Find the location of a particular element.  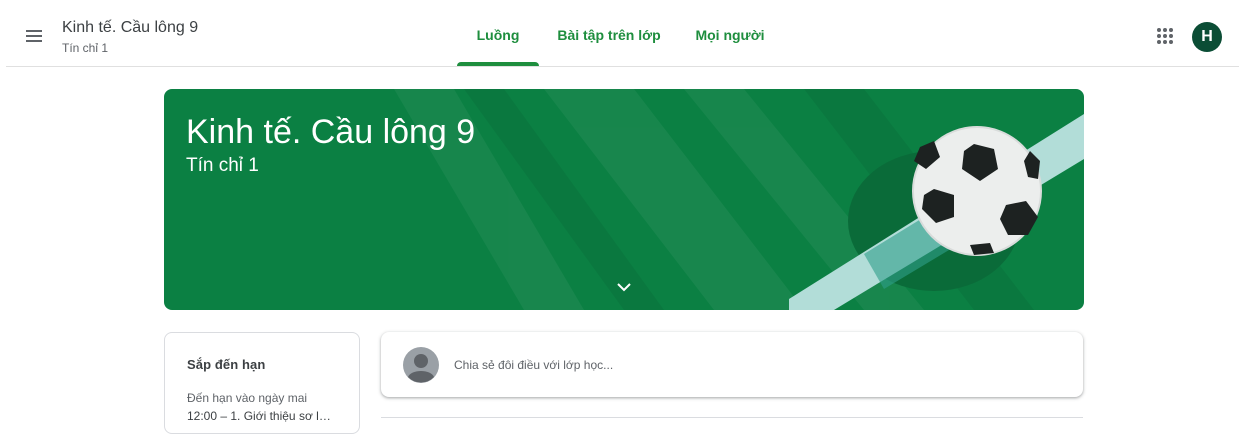

google-apps-icon is located at coordinates (1165, 36).